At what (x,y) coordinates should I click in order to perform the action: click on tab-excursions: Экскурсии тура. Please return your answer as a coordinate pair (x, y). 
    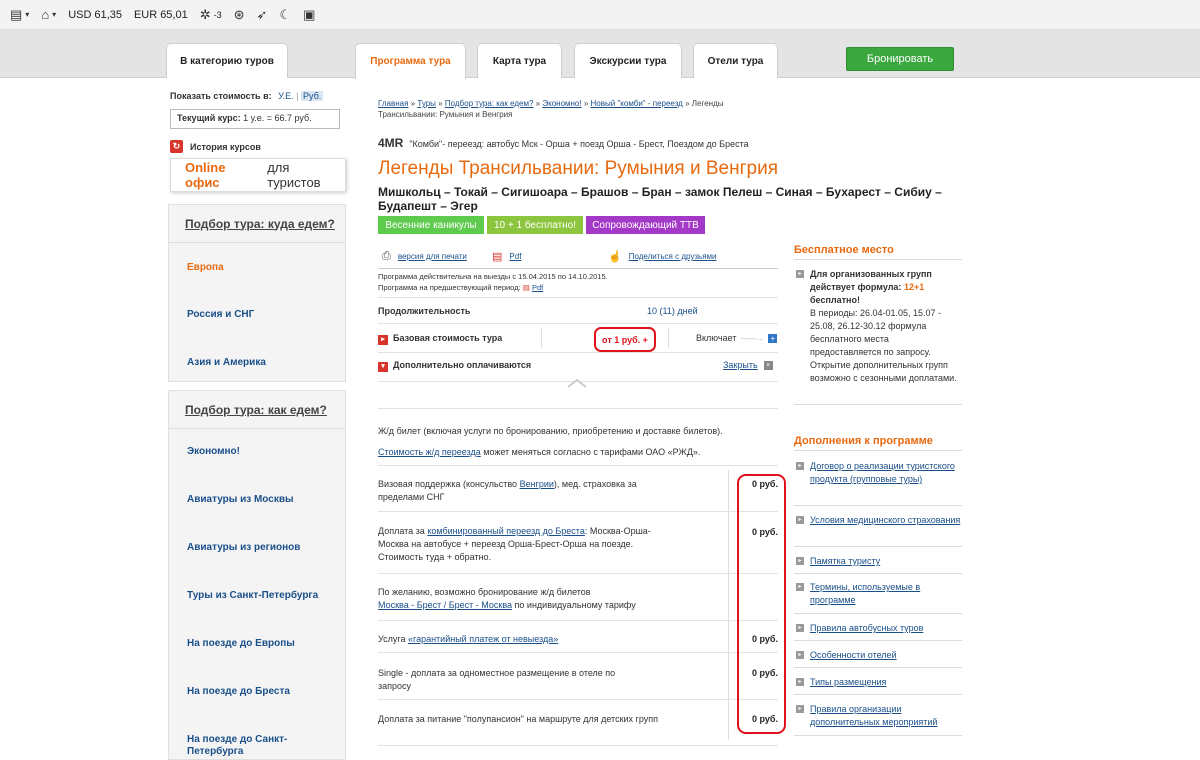
    Looking at the image, I should click on (628, 60).